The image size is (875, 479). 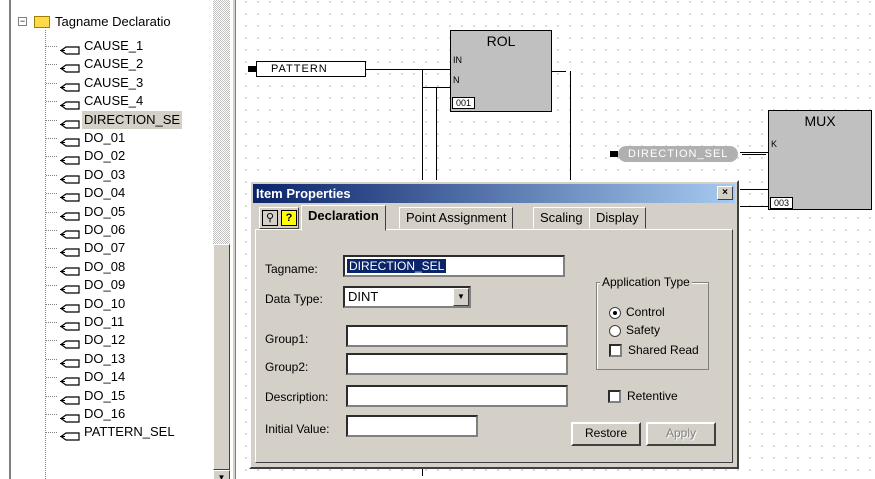 What do you see at coordinates (106, 83) in the screenshot?
I see `tree-item: CAUSE_3` at bounding box center [106, 83].